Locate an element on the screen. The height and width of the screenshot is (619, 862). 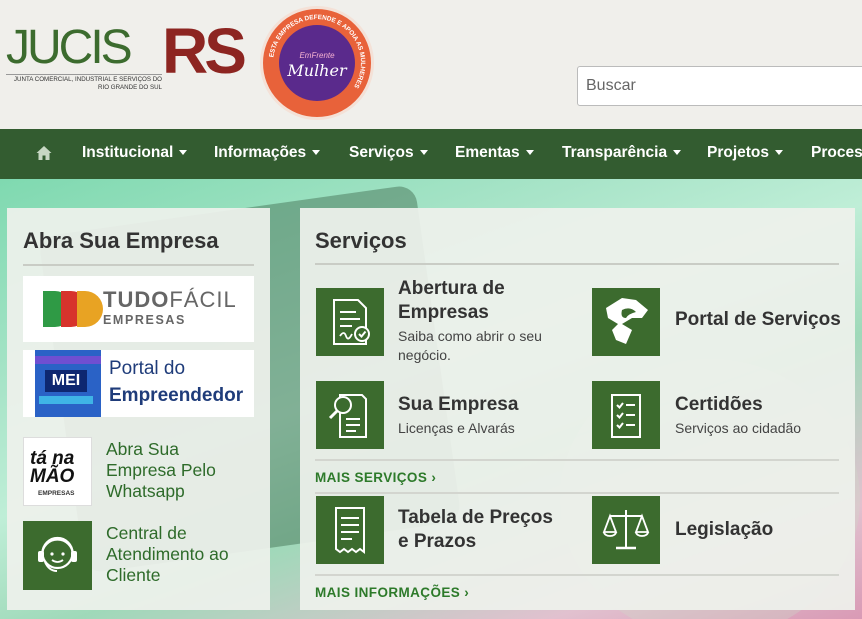
title-line: Certidões is located at coordinates (719, 404).